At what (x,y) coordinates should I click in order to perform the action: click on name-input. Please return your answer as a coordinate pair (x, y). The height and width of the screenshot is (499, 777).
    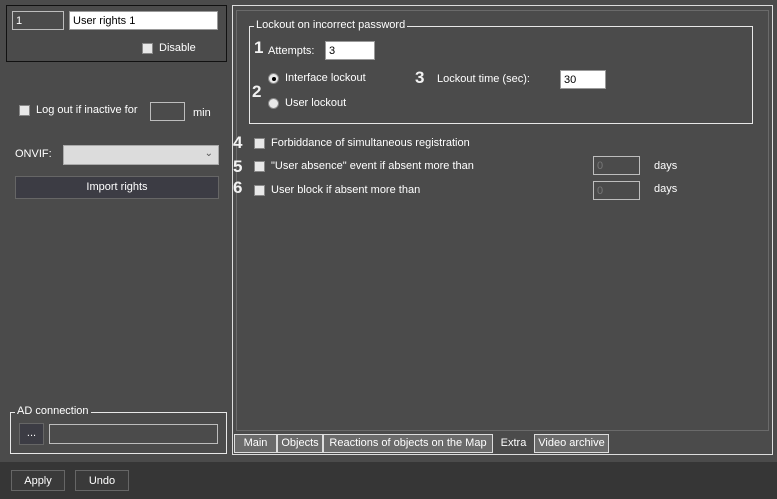
    Looking at the image, I should click on (143, 20).